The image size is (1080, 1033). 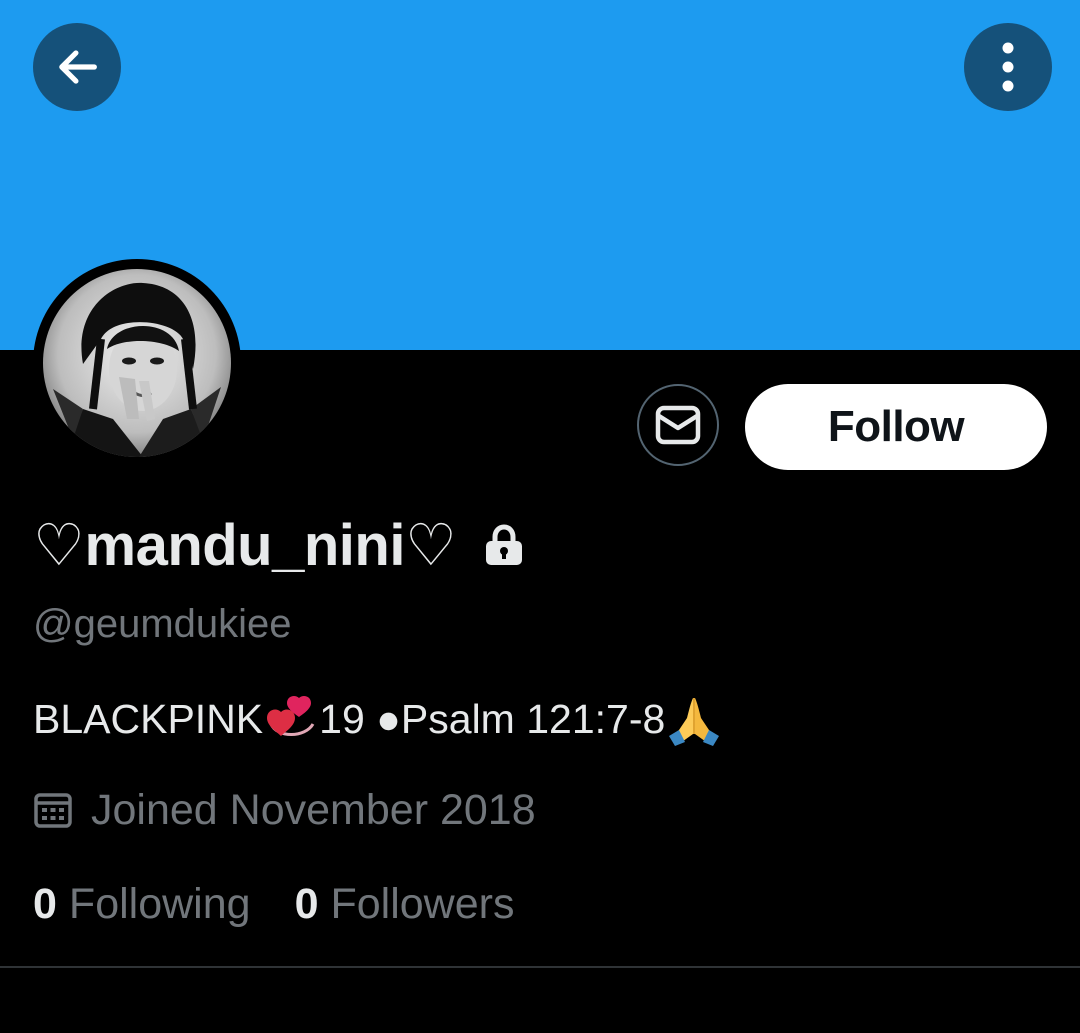 I want to click on display-name: ♡mandu_nini♡, so click(x=245, y=545).